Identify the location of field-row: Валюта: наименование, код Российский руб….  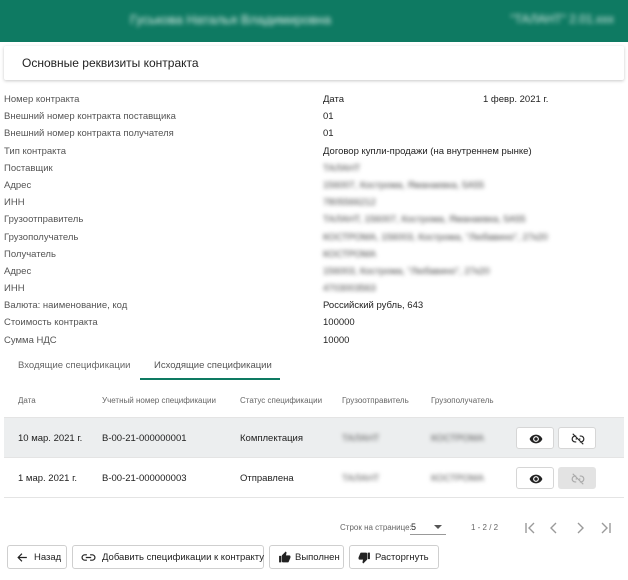
(314, 306).